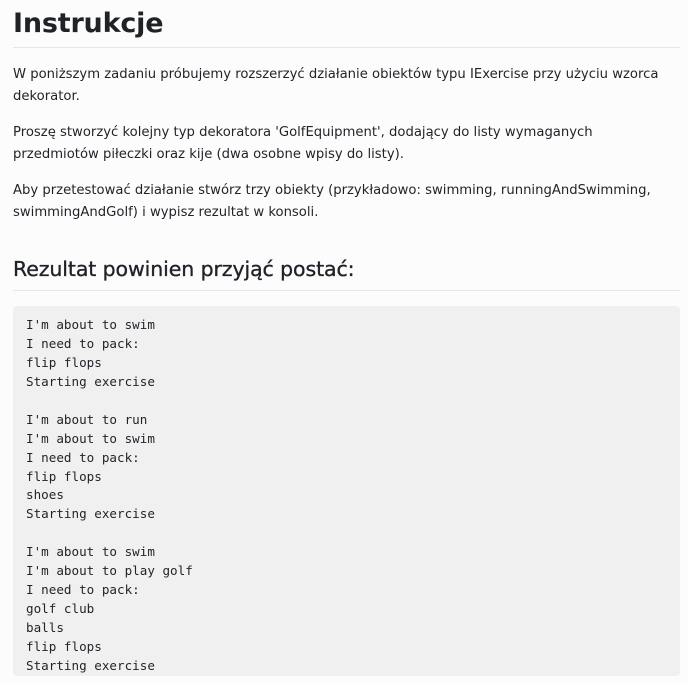 Image resolution: width=688 pixels, height=684 pixels. Describe the element at coordinates (346, 273) in the screenshot. I see `result-heading: Rezultat powinien przyjąć postać:` at that location.